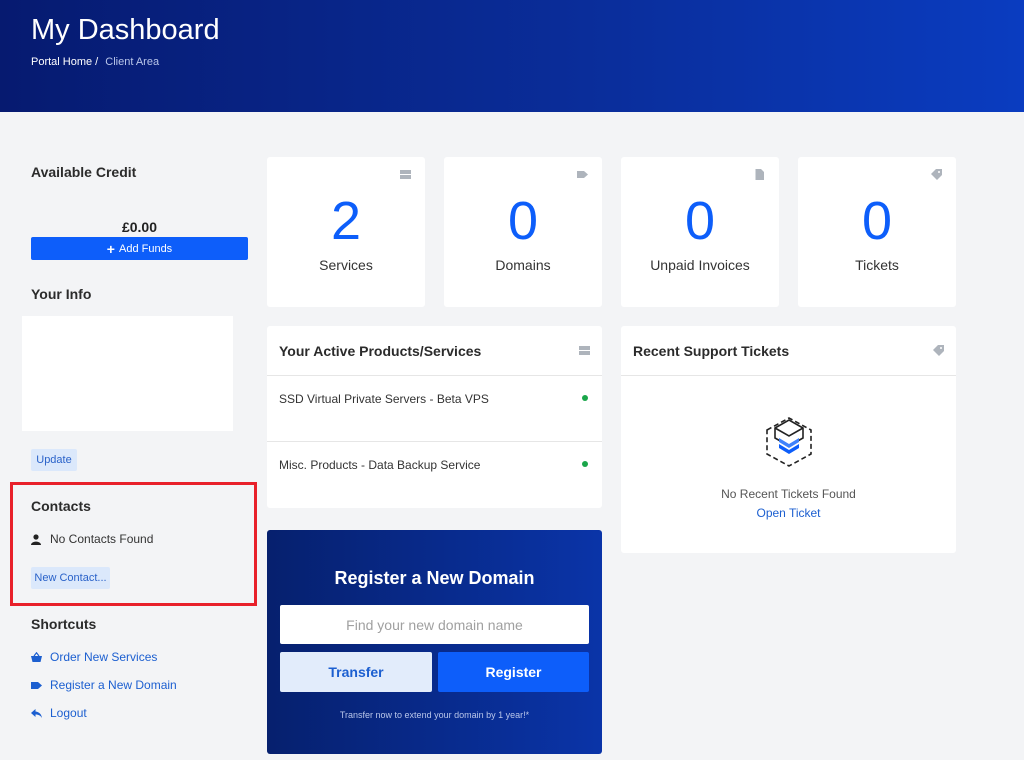  Describe the element at coordinates (384, 399) in the screenshot. I see `product-name: SSD Virtual Private Servers - Beta VPS` at that location.